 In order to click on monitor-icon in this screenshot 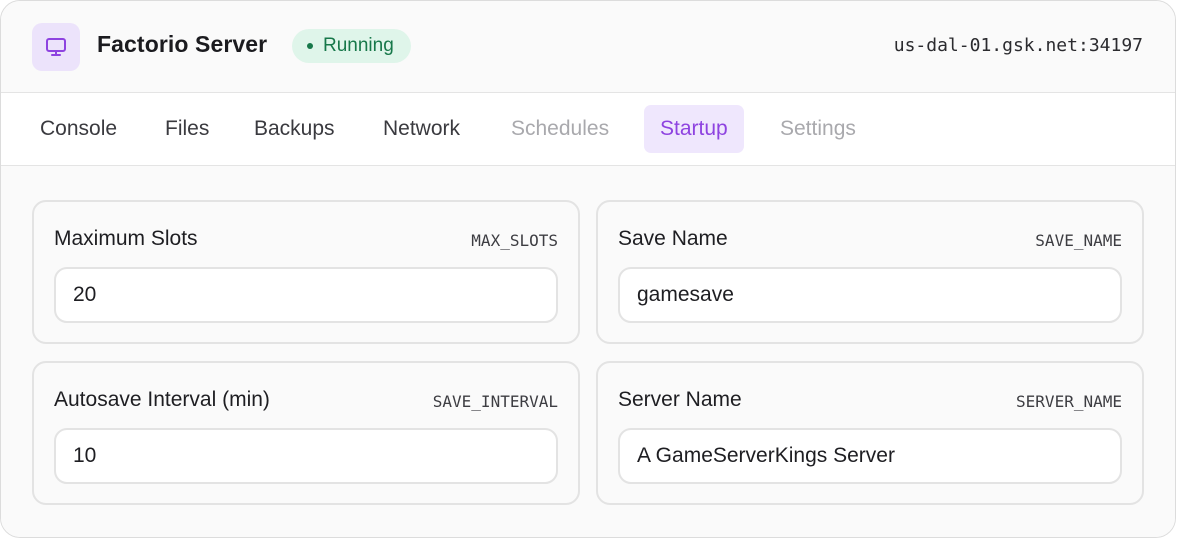, I will do `click(56, 47)`.